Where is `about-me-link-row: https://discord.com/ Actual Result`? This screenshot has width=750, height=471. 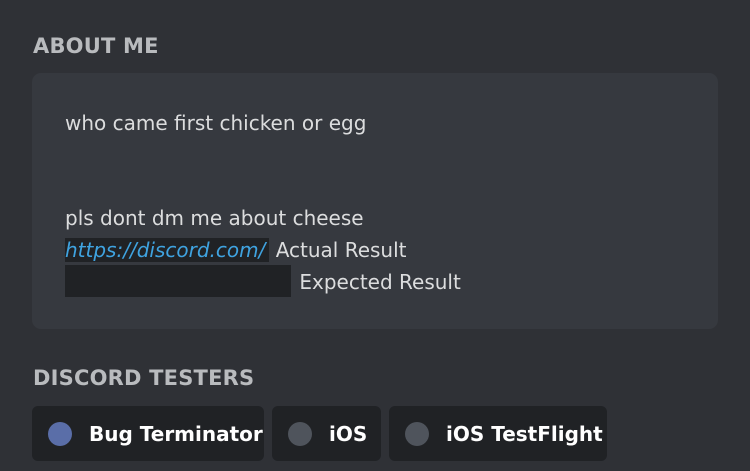 about-me-link-row: https://discord.com/ Actual Result is located at coordinates (236, 250).